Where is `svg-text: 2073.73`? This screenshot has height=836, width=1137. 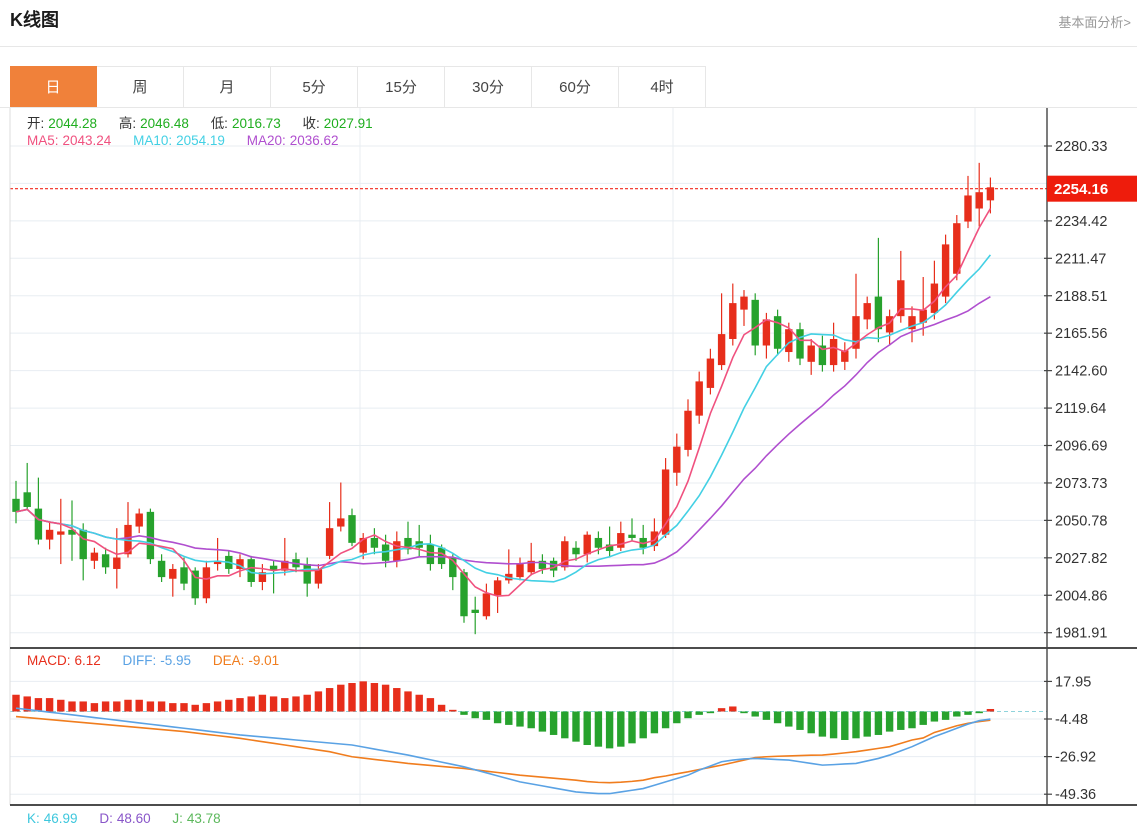 svg-text: 2073.73 is located at coordinates (1081, 484).